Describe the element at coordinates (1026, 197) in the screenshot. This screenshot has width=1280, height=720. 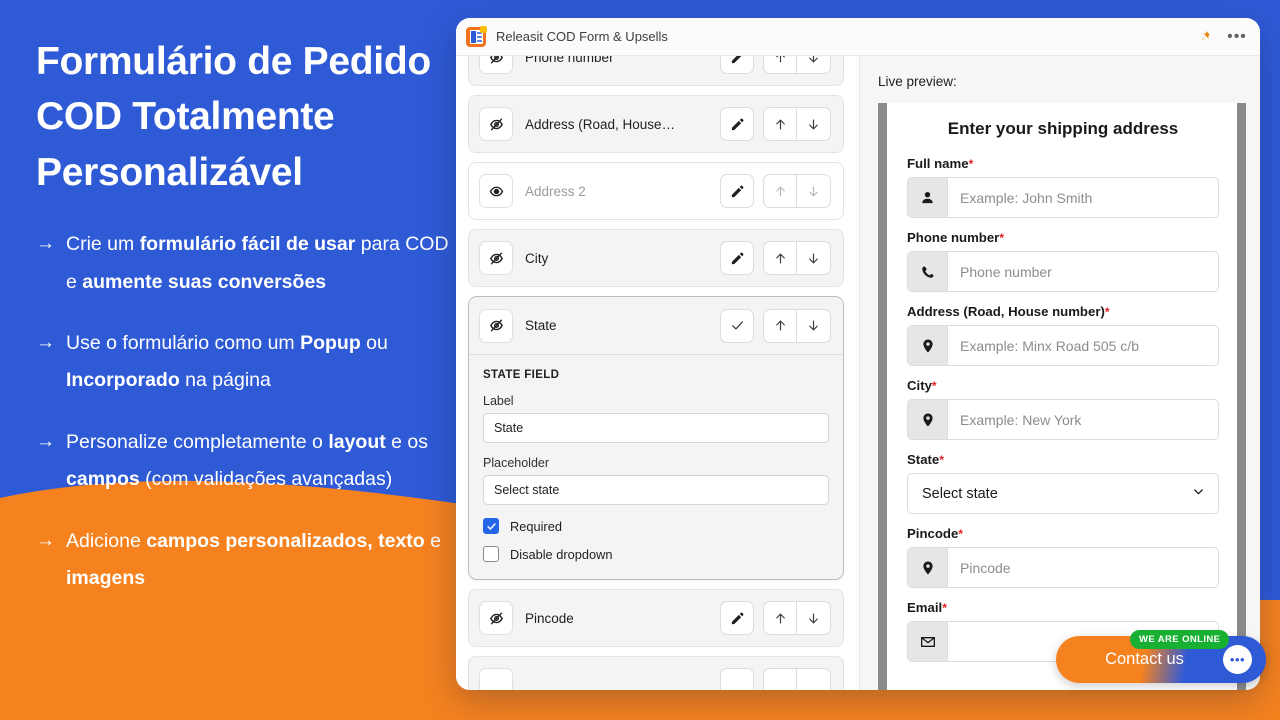
I see `preview-placeholder: Example: John Smith` at that location.